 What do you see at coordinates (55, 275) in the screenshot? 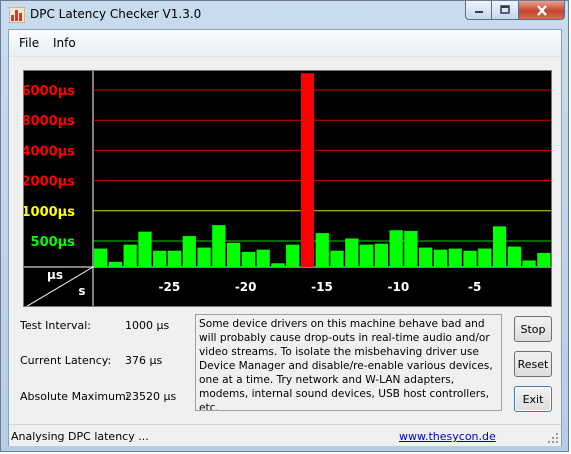
I see `y-unit-label: µs` at bounding box center [55, 275].